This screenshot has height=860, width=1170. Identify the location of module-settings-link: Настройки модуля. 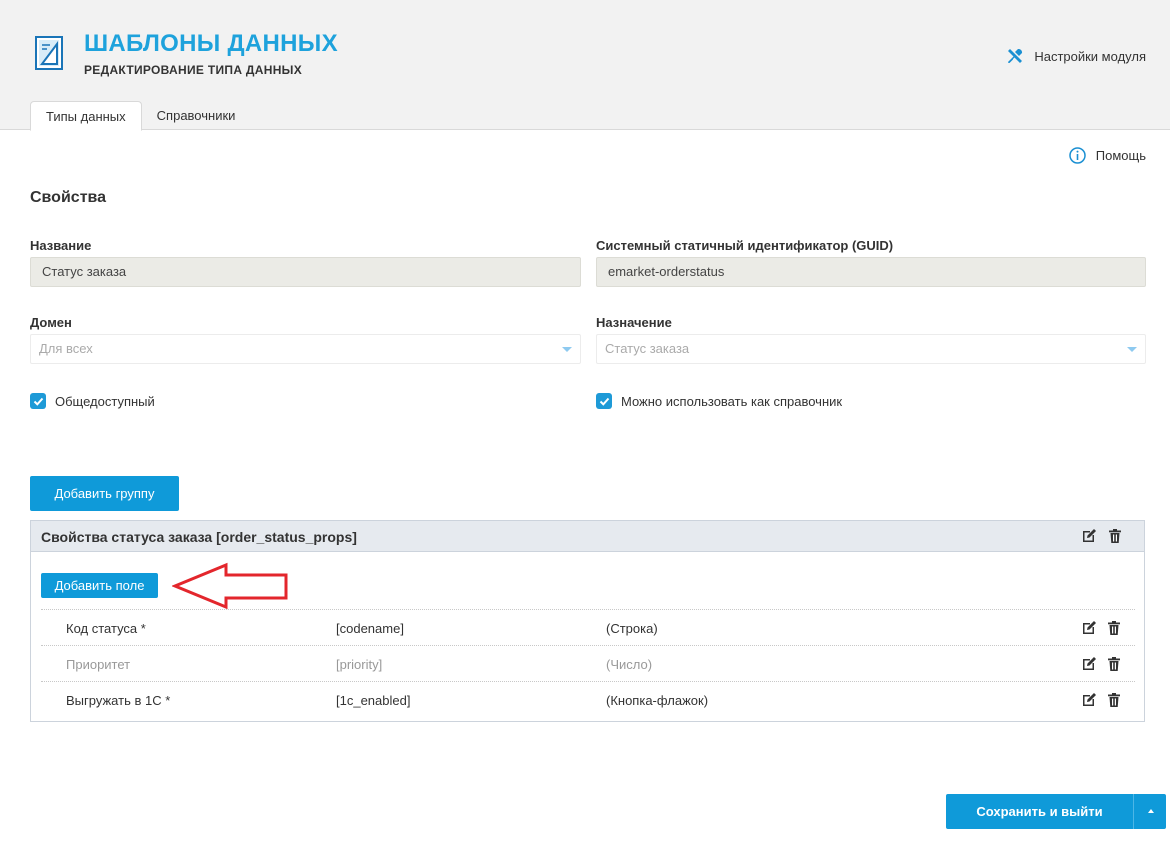
(1076, 56).